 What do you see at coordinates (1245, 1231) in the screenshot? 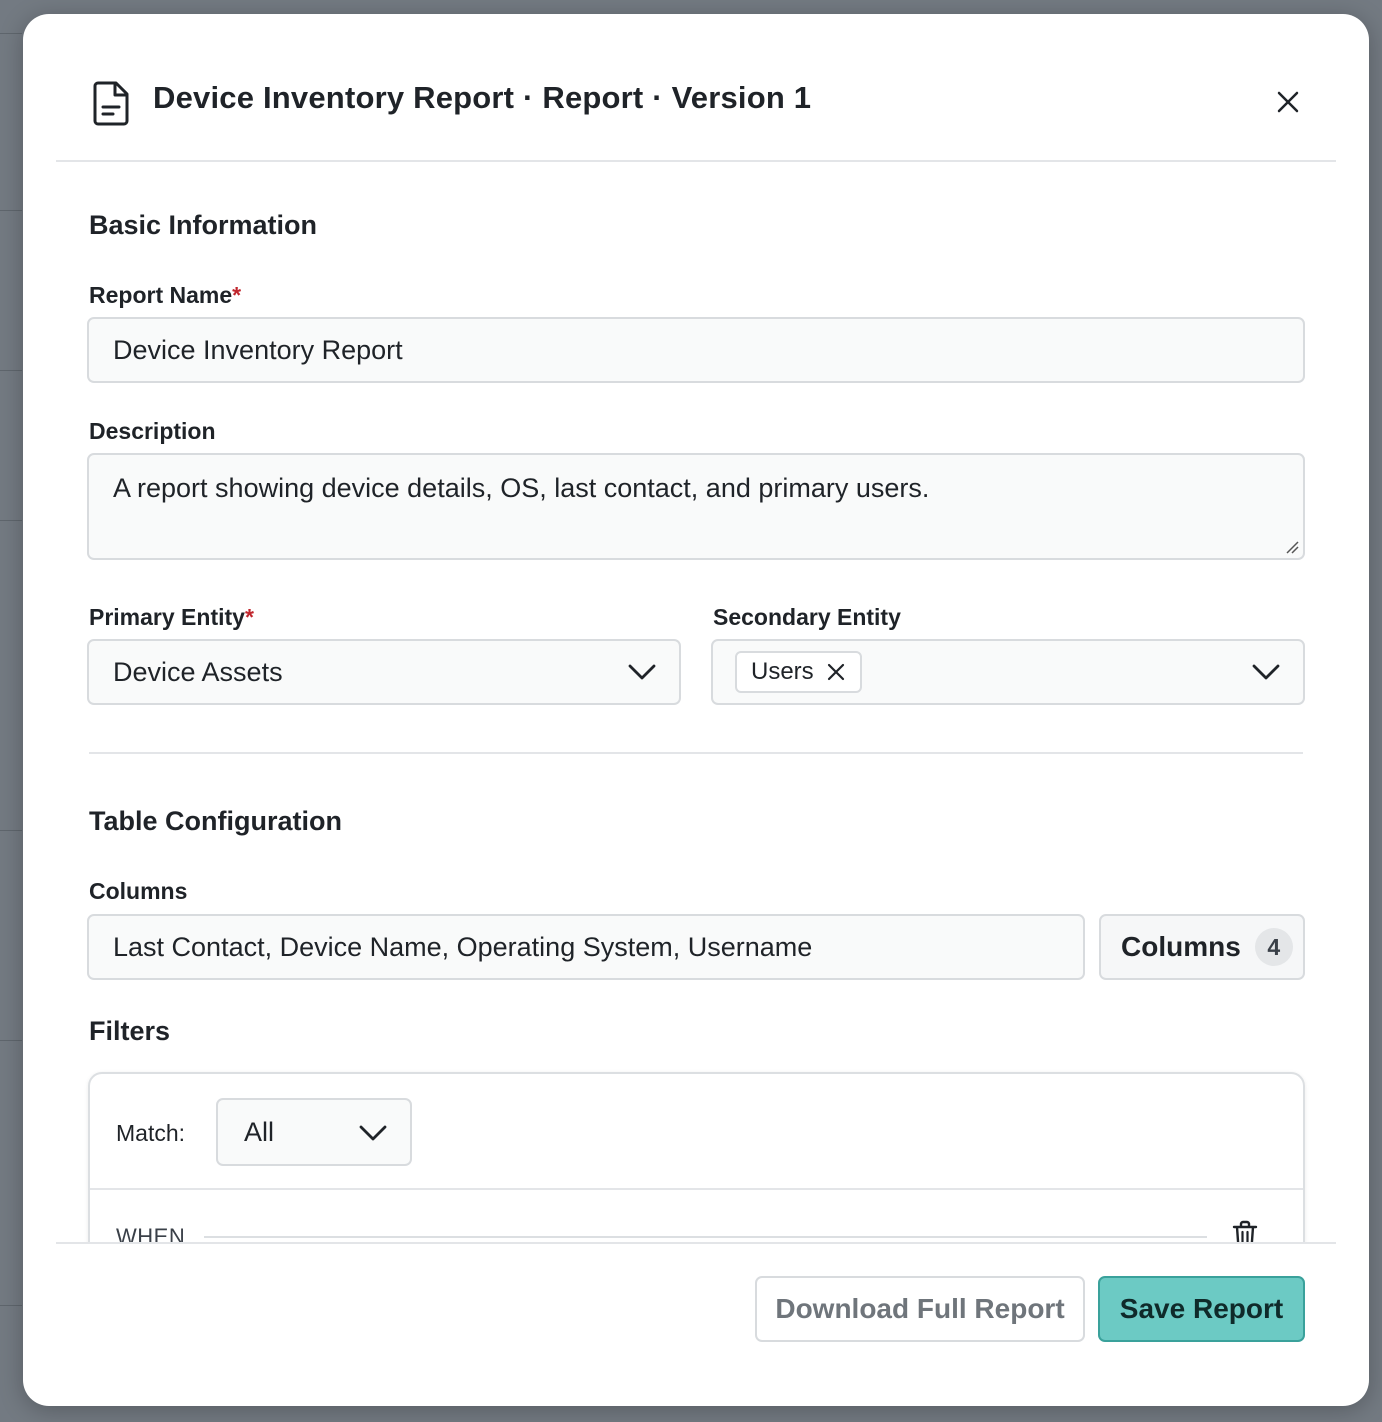
I see `trash-icon` at bounding box center [1245, 1231].